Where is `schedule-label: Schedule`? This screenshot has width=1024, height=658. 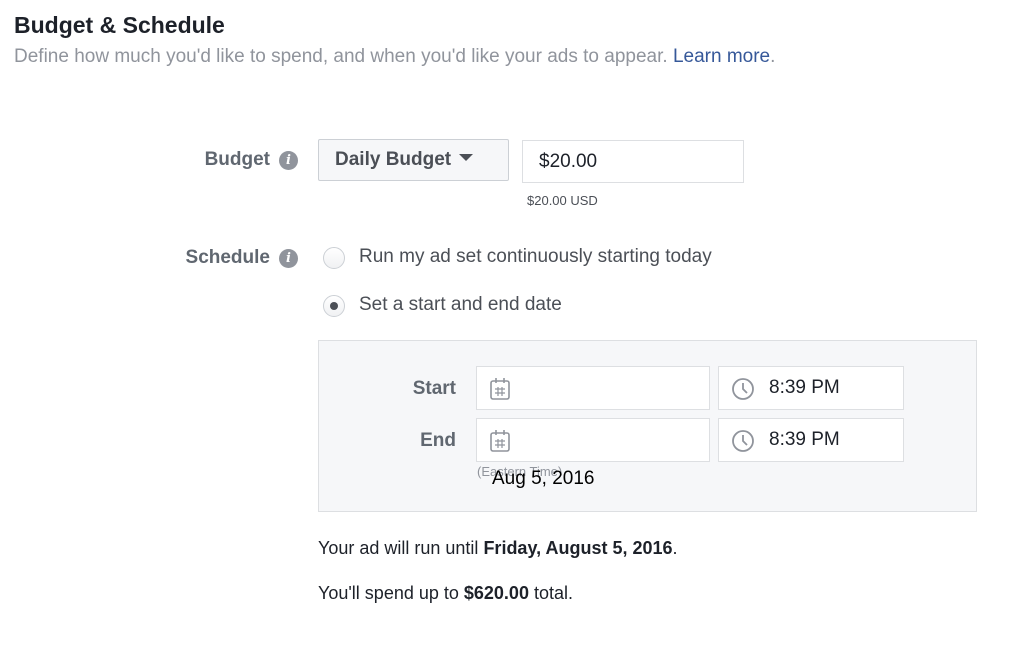
schedule-label: Schedule is located at coordinates (227, 257).